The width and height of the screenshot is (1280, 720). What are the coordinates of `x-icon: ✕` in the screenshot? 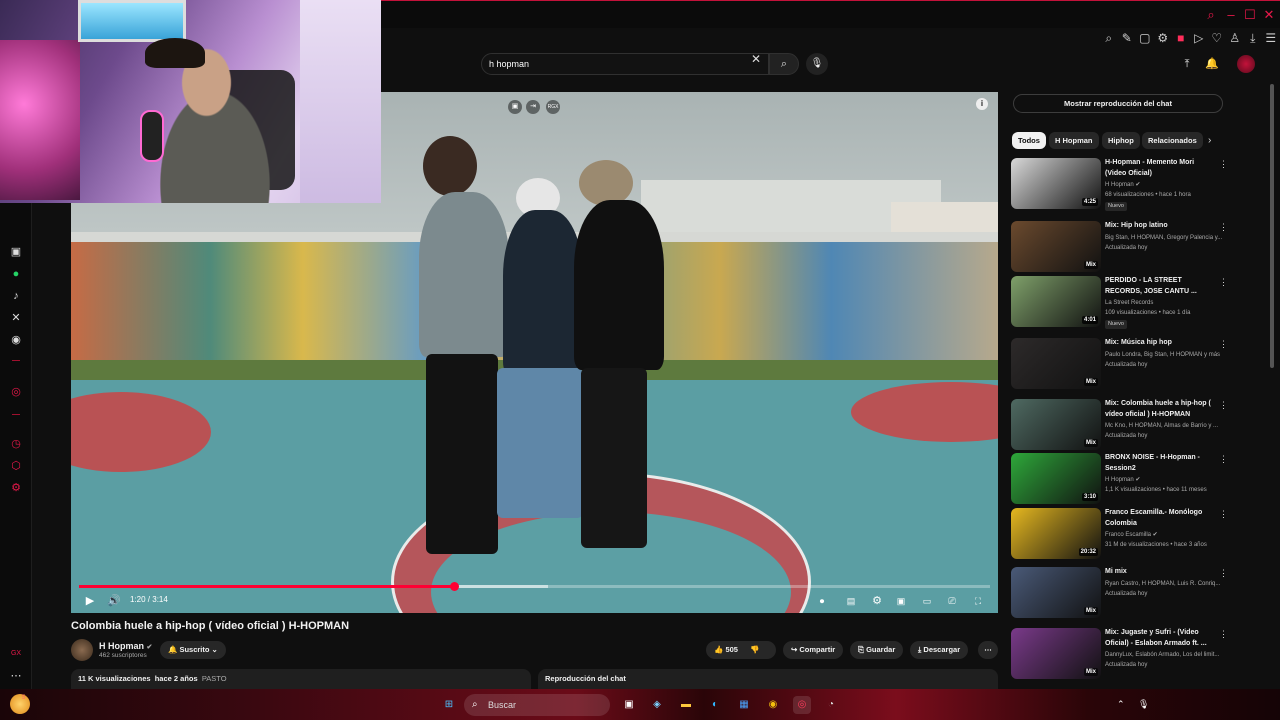 It's located at (16, 318).